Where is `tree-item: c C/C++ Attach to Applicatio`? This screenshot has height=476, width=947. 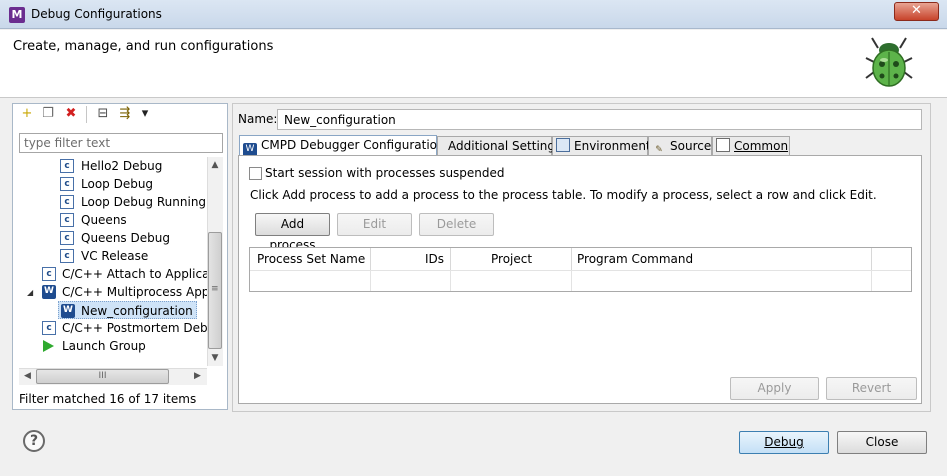 tree-item: c C/C++ Attach to Applicatio is located at coordinates (124, 274).